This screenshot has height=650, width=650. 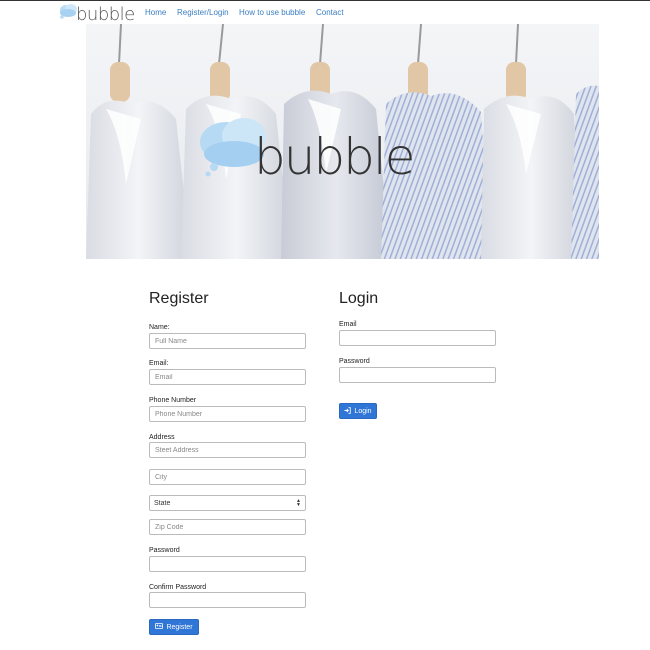 What do you see at coordinates (348, 411) in the screenshot?
I see `sign-in-icon` at bounding box center [348, 411].